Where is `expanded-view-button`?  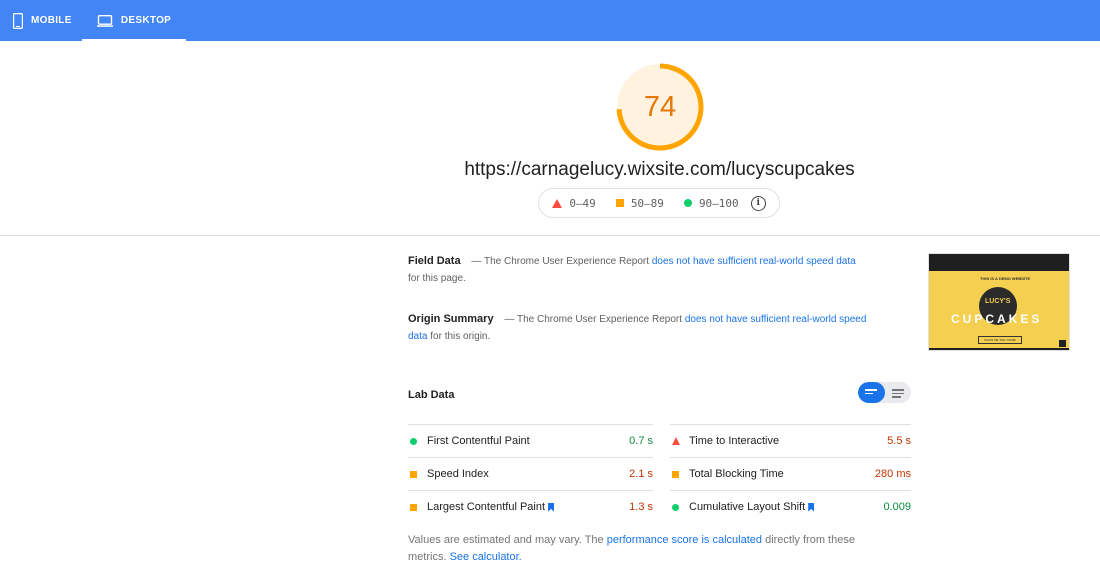 expanded-view-button is located at coordinates (898, 392).